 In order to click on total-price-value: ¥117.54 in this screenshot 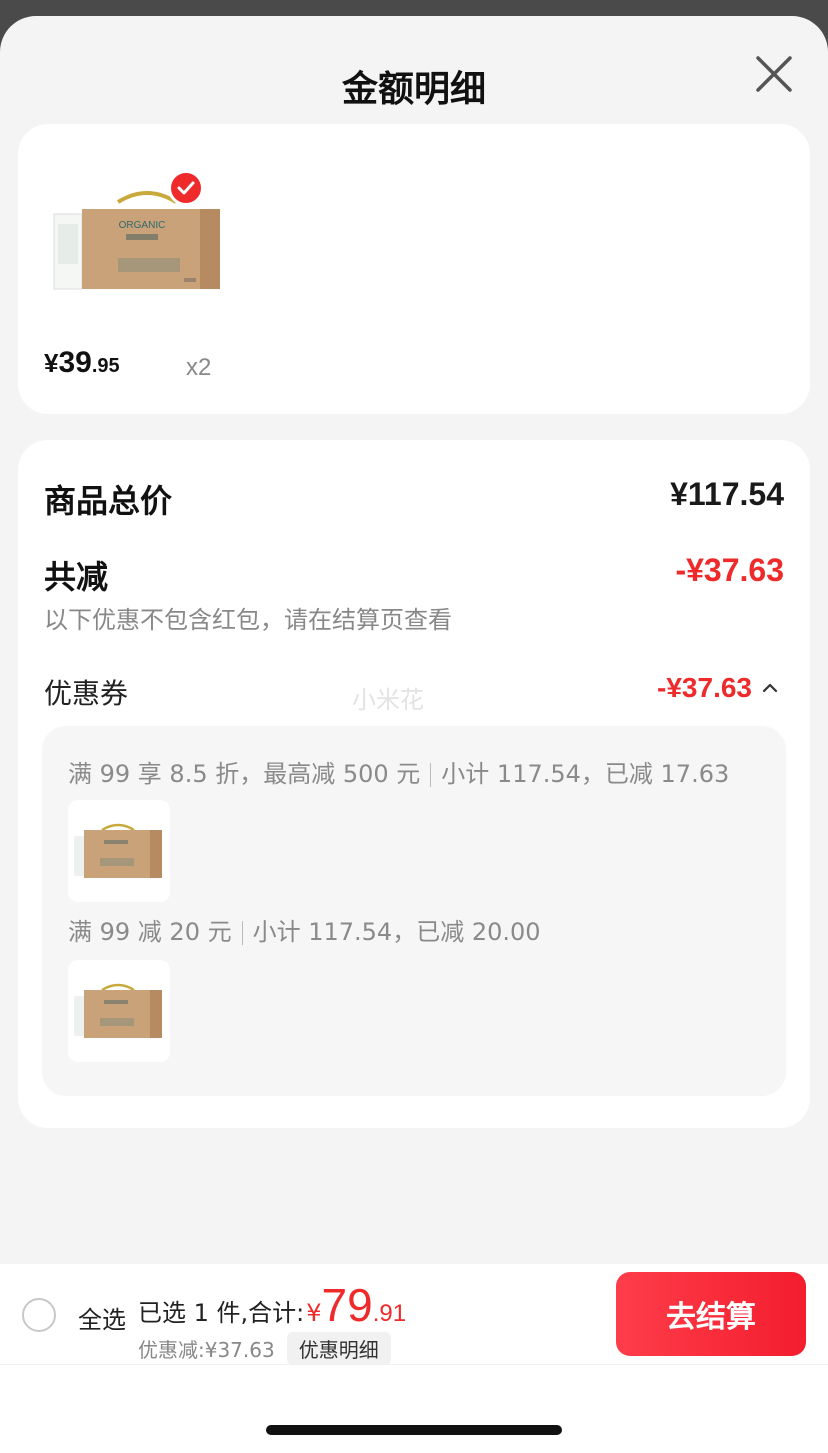, I will do `click(727, 494)`.